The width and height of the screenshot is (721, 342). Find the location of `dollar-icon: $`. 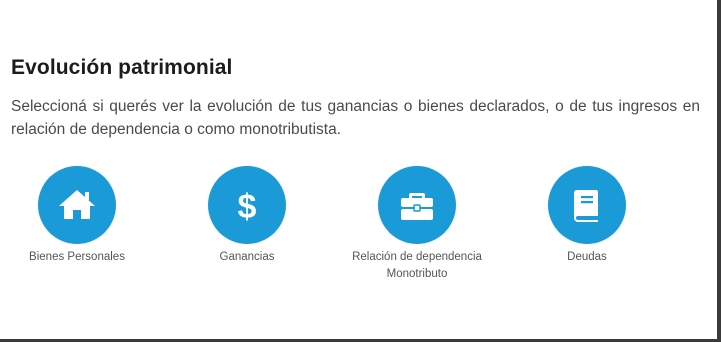

dollar-icon: $ is located at coordinates (247, 207).